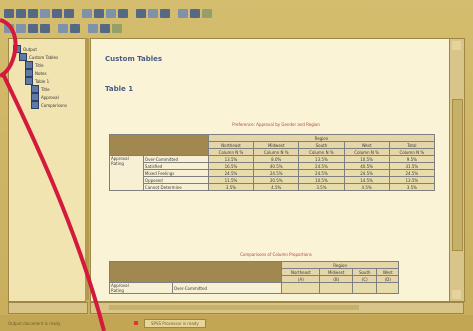  I want to click on collapse-icon, so click(45, 28).